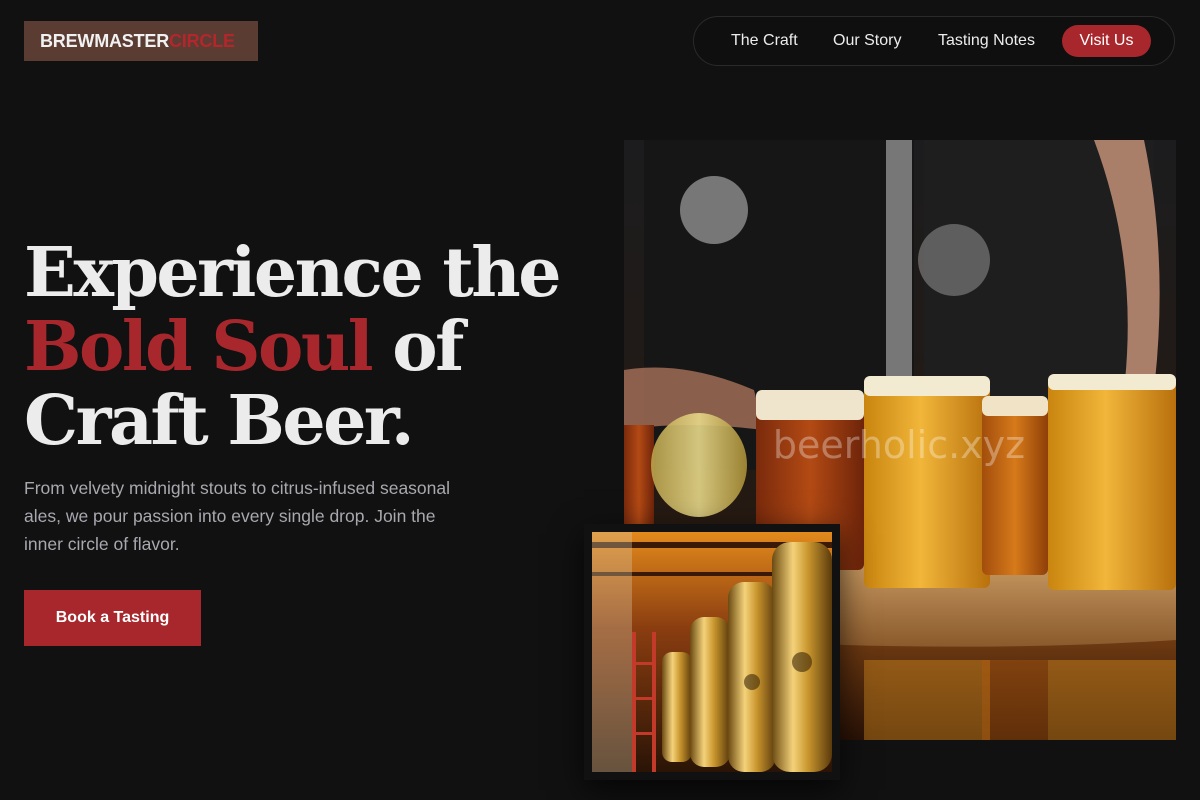  Describe the element at coordinates (1106, 41) in the screenshot. I see `visit-us-button: Visit Us` at that location.